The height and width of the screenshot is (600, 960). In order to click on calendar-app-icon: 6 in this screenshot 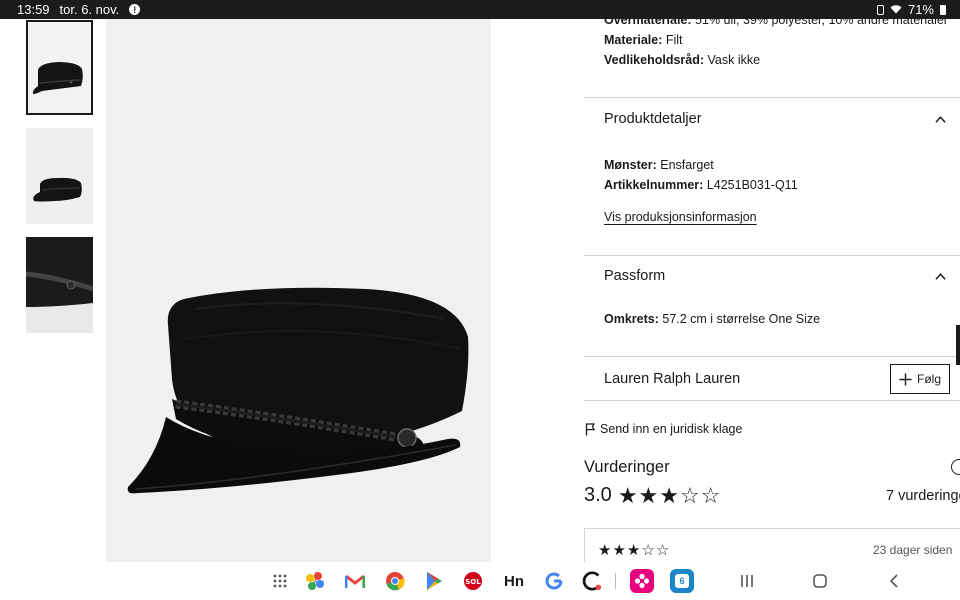, I will do `click(682, 581)`.